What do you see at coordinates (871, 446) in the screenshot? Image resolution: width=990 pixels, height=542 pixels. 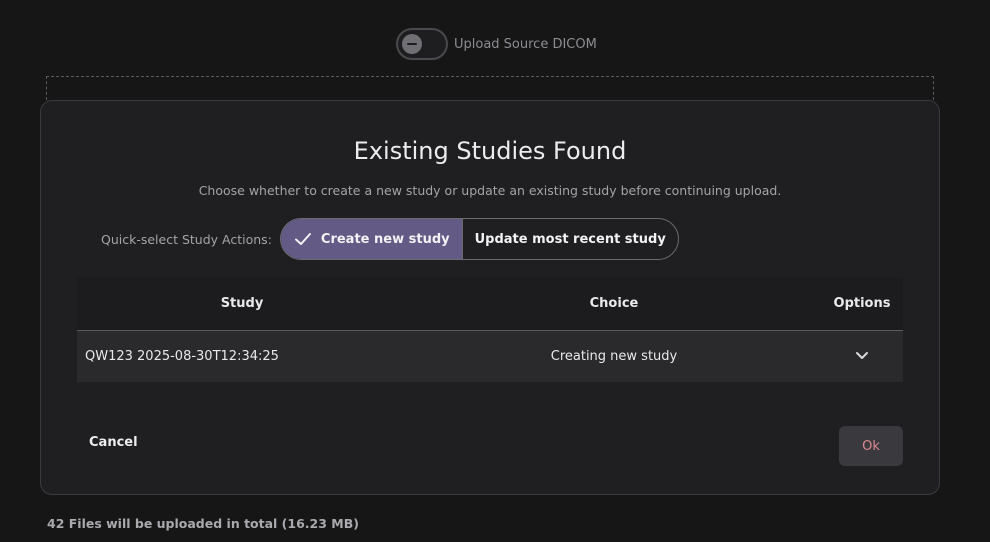 I see `ok-button: Ok` at bounding box center [871, 446].